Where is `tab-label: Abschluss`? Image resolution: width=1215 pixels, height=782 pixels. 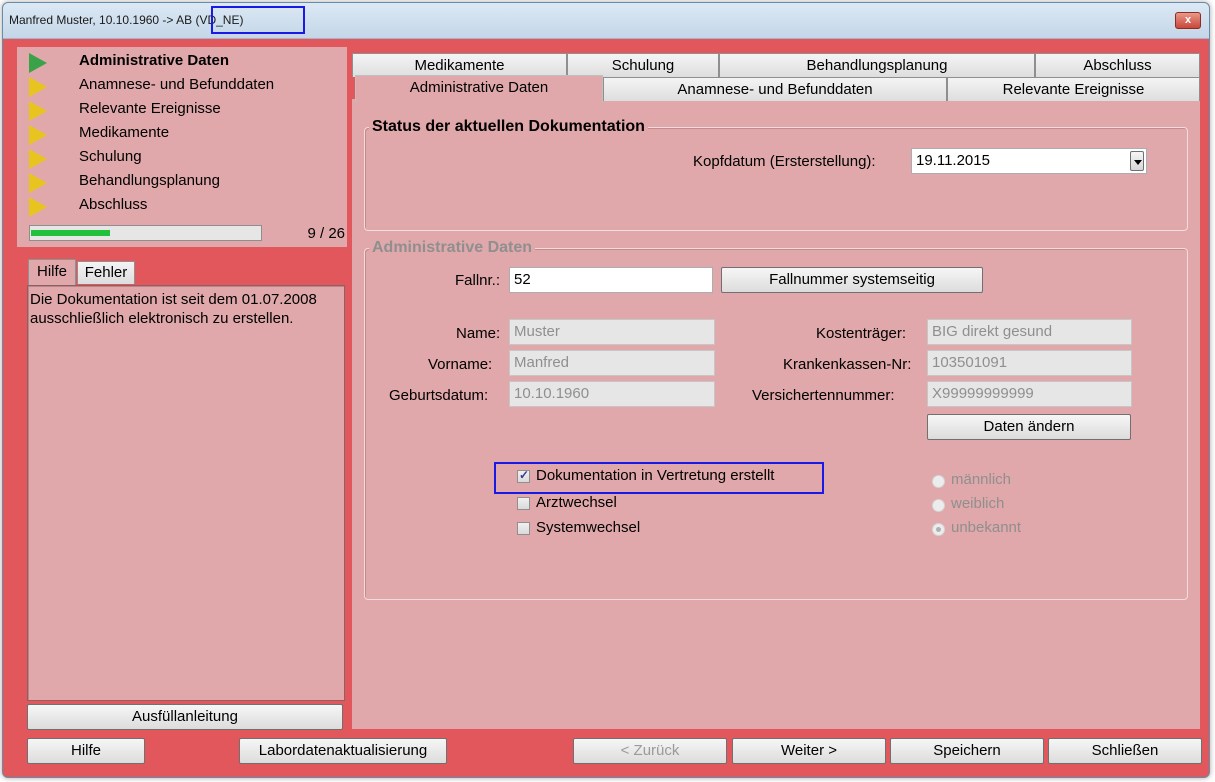
tab-label: Abschluss is located at coordinates (1117, 65).